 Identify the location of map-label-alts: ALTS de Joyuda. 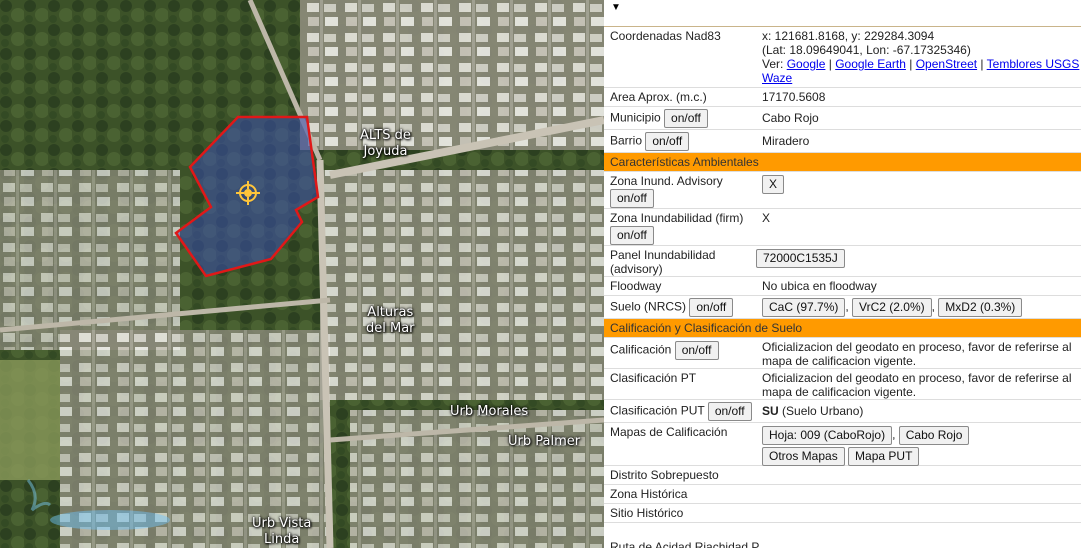
(385, 143).